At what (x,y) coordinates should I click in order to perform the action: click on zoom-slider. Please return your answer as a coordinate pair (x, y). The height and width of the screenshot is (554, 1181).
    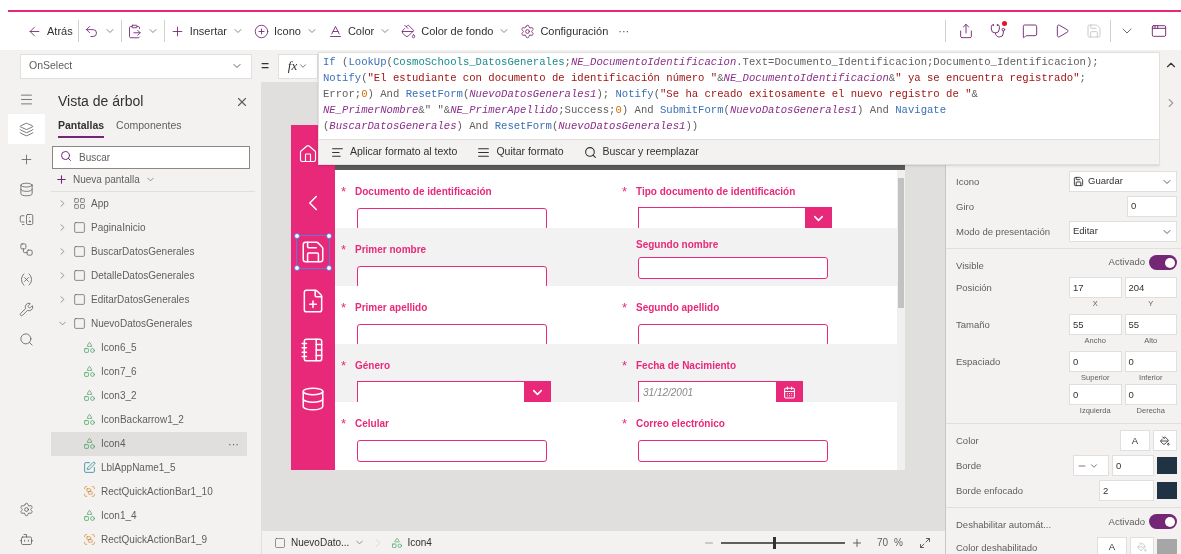
    Looking at the image, I should click on (782, 542).